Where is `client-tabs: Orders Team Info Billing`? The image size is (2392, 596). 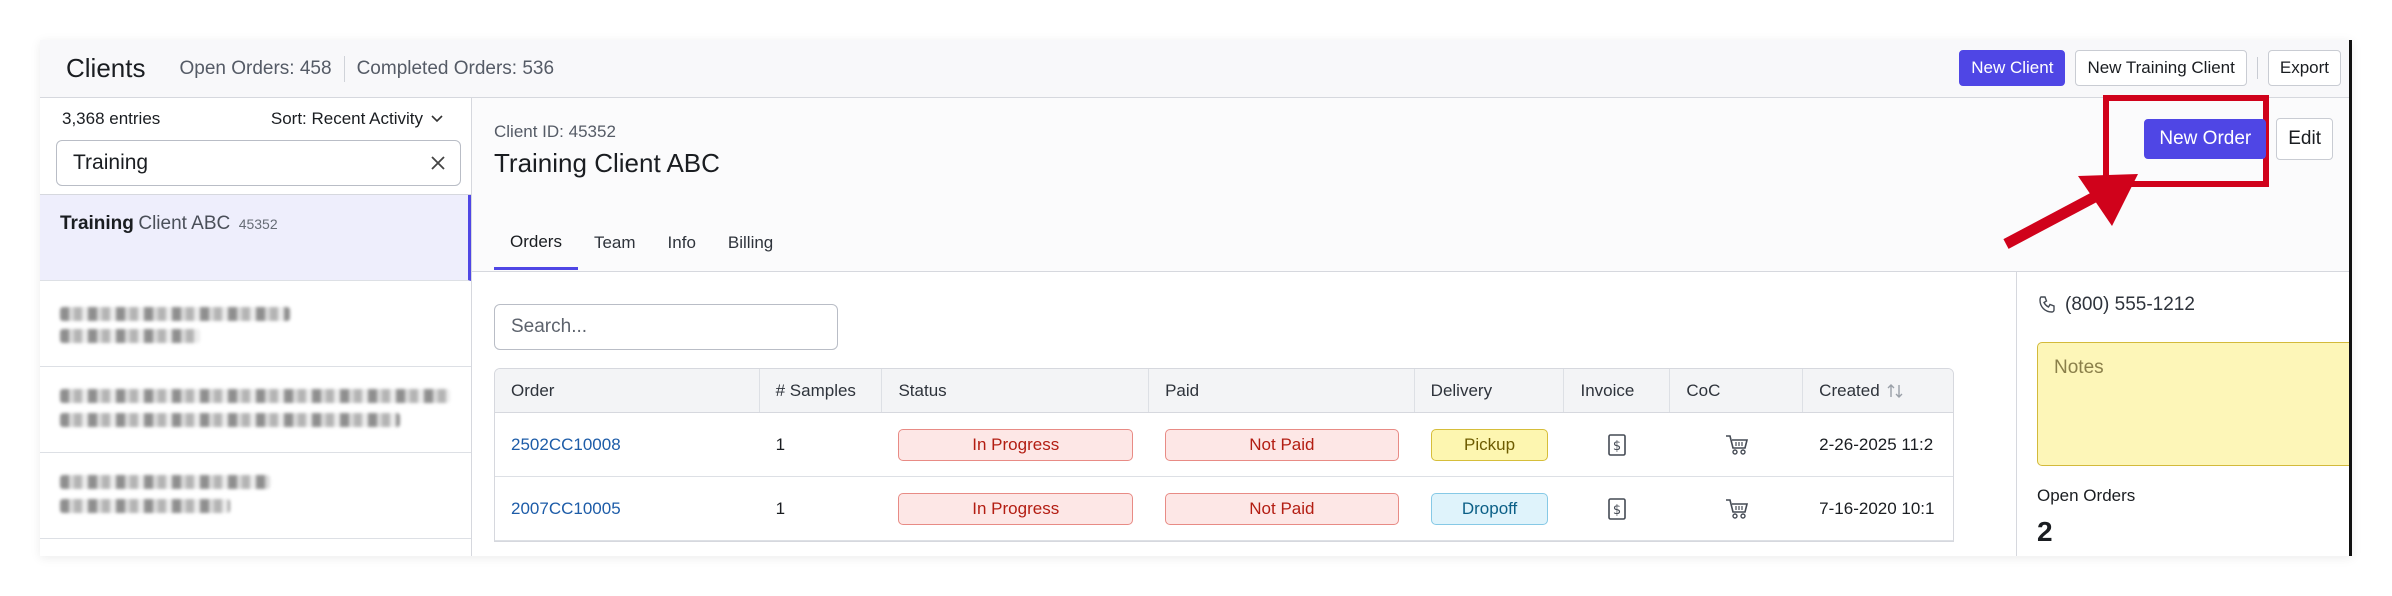 client-tabs: Orders Team Info Billing is located at coordinates (641, 244).